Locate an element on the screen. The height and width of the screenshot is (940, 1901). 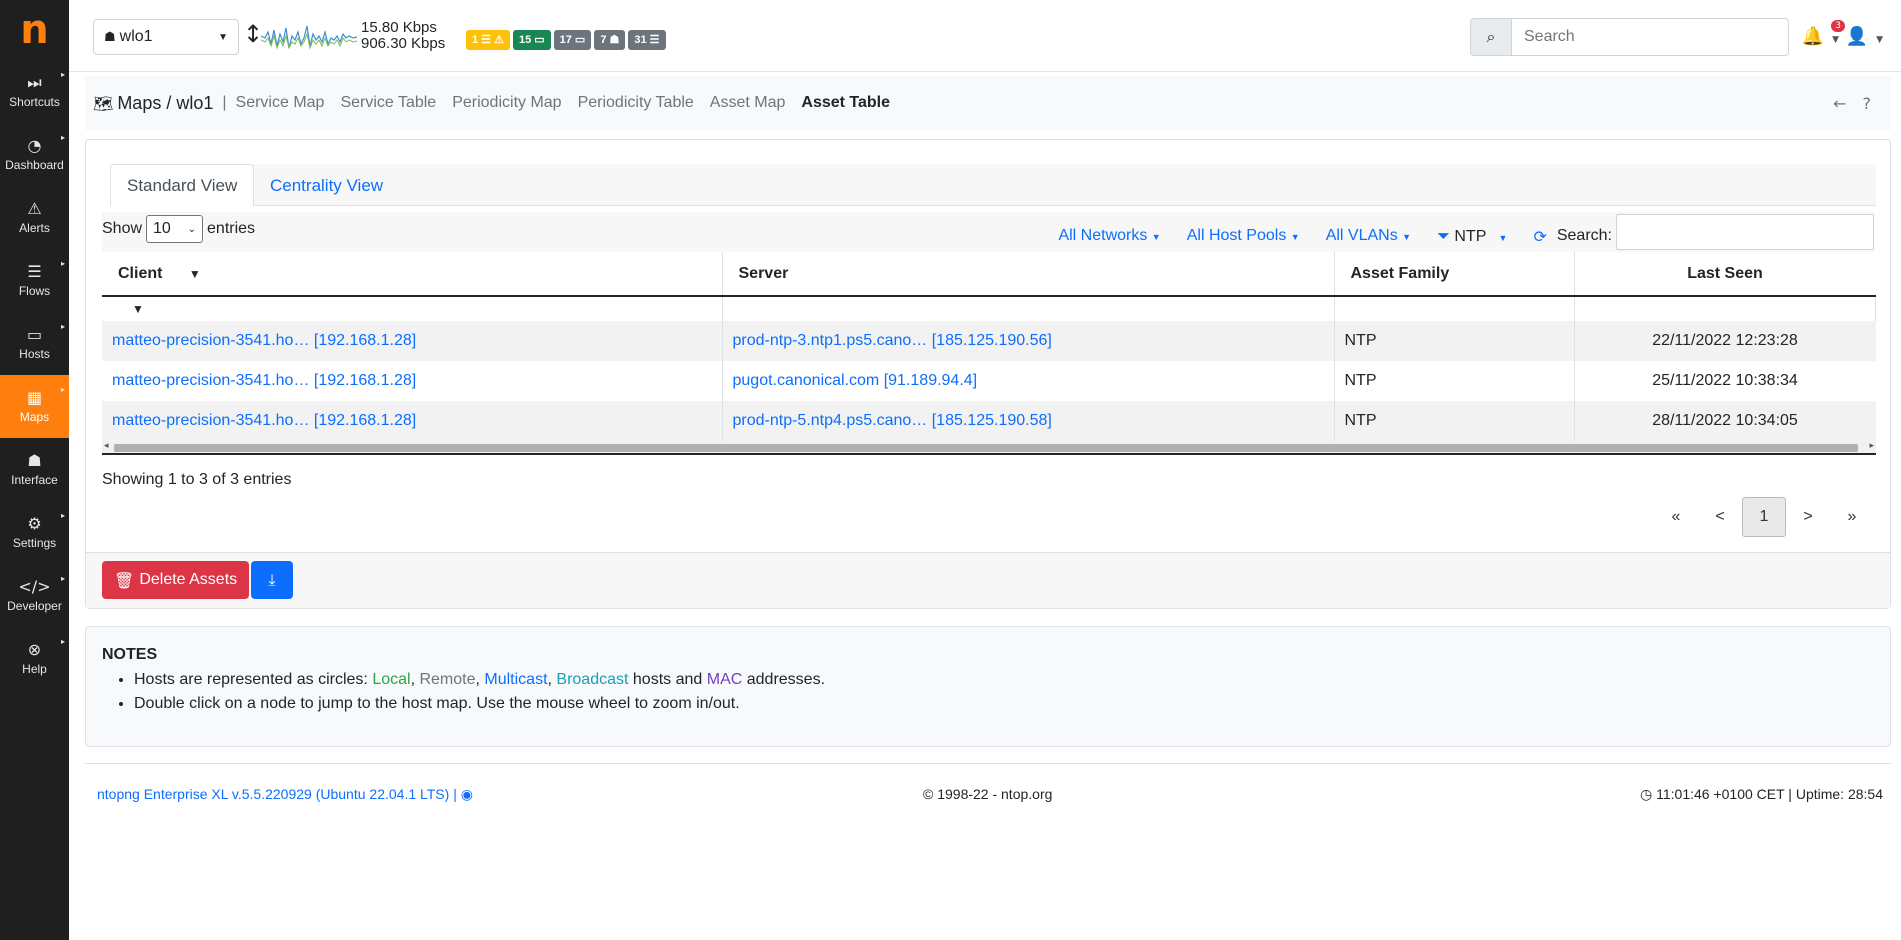
sidebar-item-shortcuts: ⏭ Shortcuts ▸ is located at coordinates (34, 91).